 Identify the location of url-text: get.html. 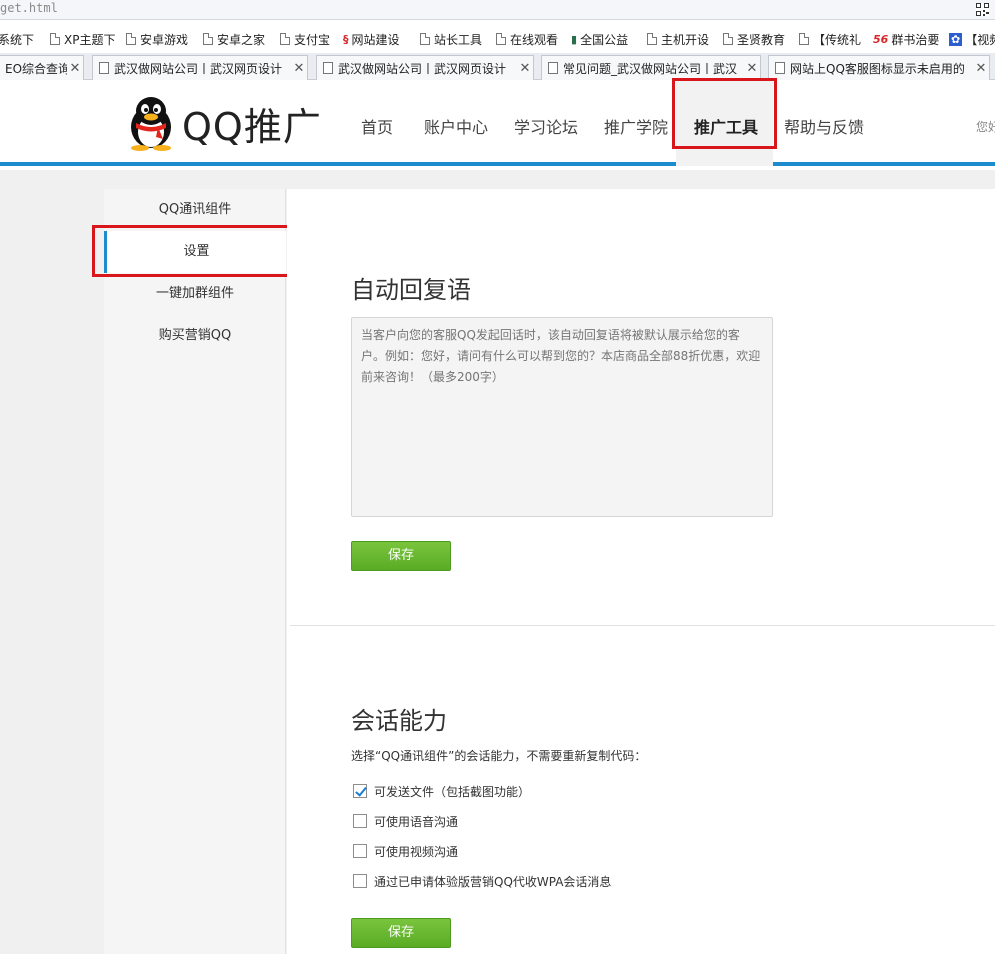
(29, 8).